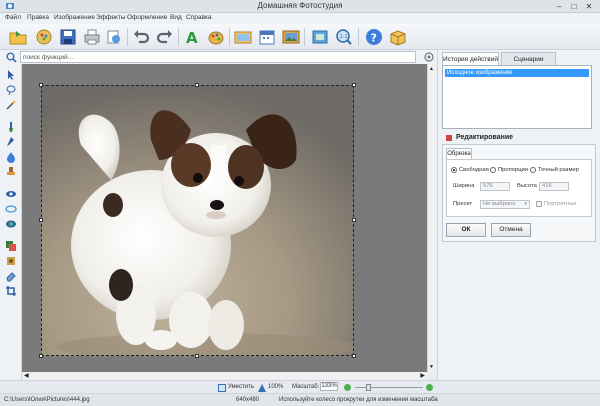 This screenshot has height=406, width=600. What do you see at coordinates (197, 85) in the screenshot?
I see `crop-handle-t` at bounding box center [197, 85].